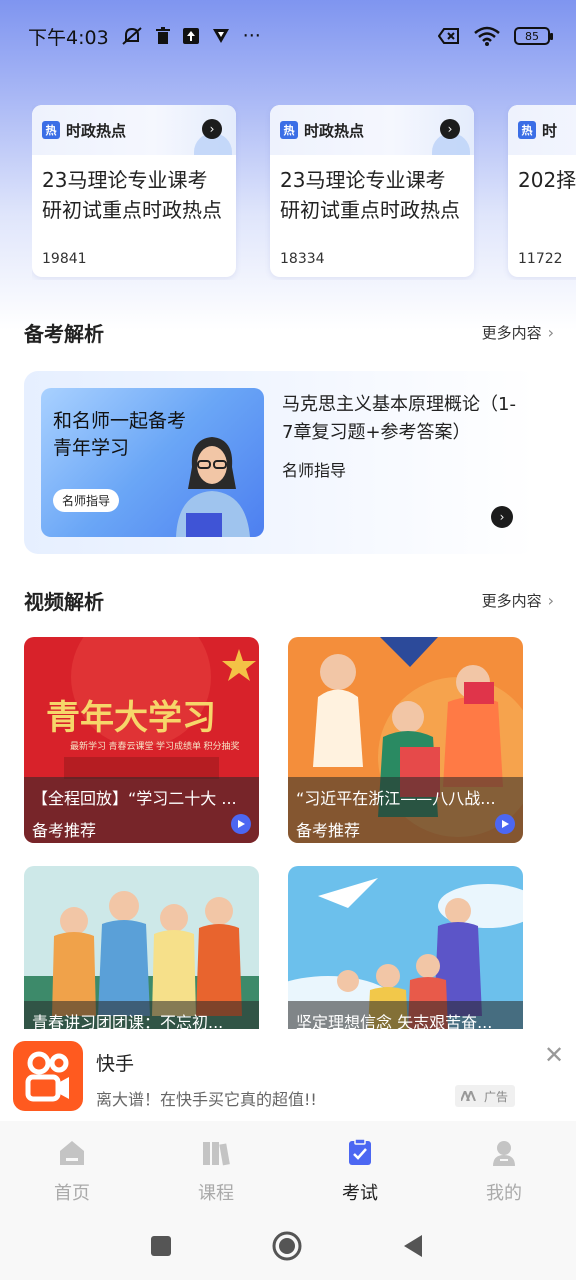 The image size is (576, 1280). Describe the element at coordinates (289, 600) in the screenshot. I see `video-section-header: 视频解析 更多内容 ›` at that location.